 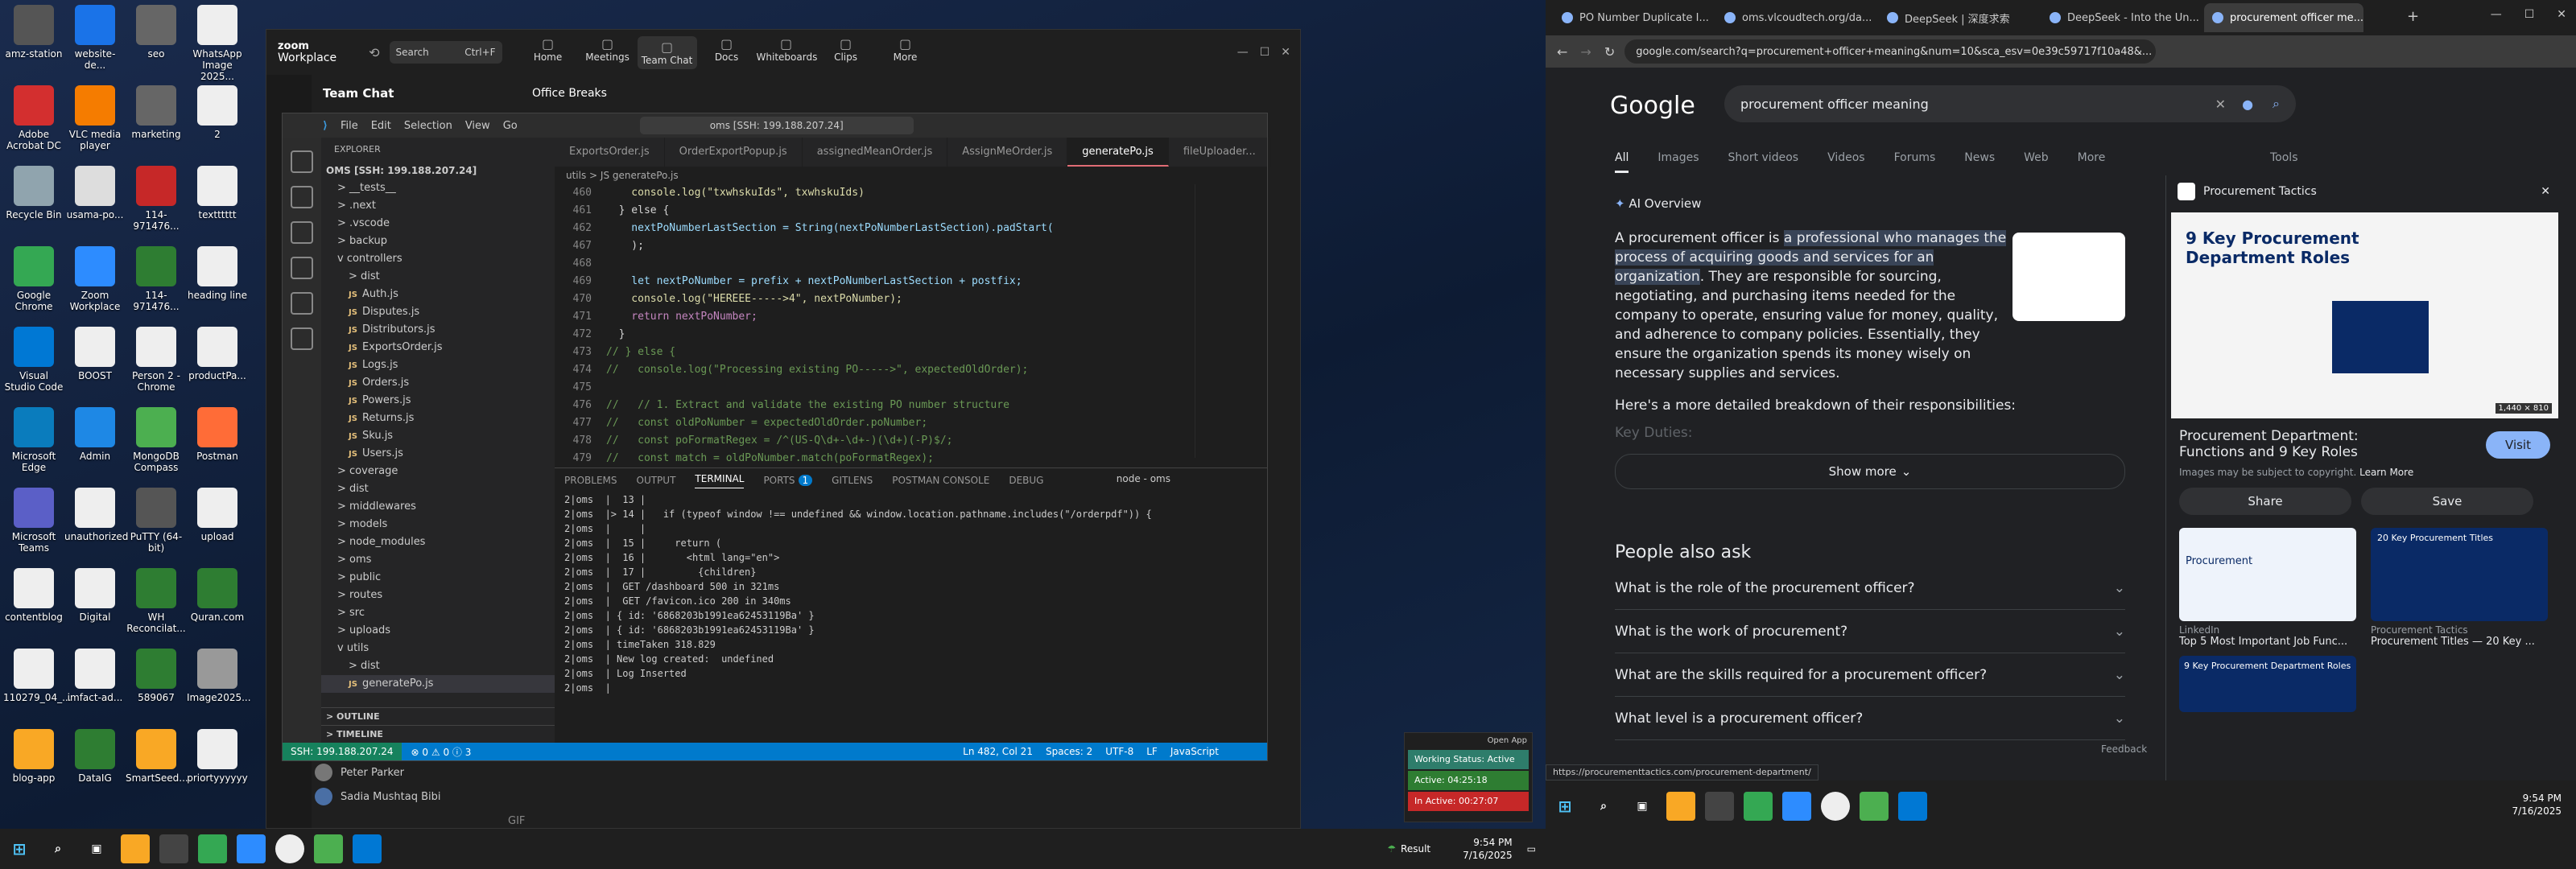 What do you see at coordinates (1468, 740) in the screenshot?
I see `open-app-link: Open App` at bounding box center [1468, 740].